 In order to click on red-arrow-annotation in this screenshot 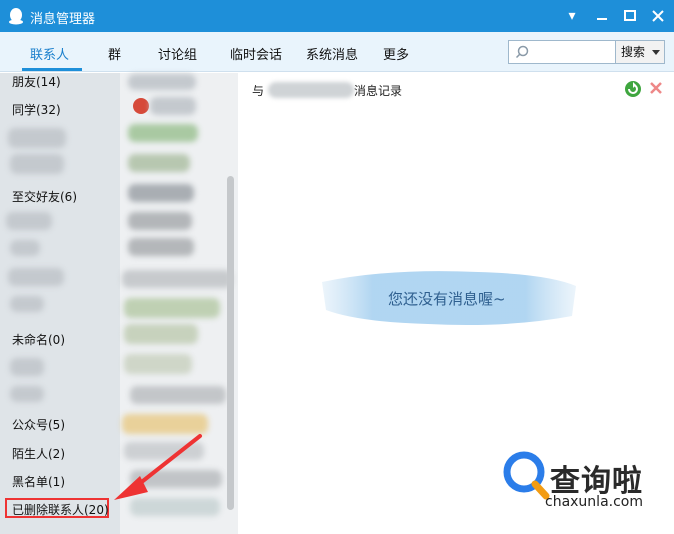, I will do `click(158, 467)`.